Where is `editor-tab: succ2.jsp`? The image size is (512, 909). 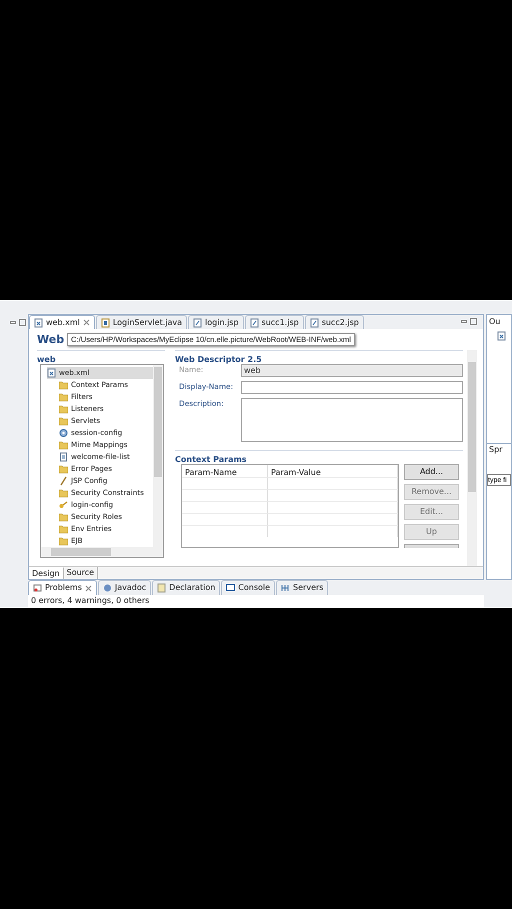 editor-tab: succ2.jsp is located at coordinates (334, 322).